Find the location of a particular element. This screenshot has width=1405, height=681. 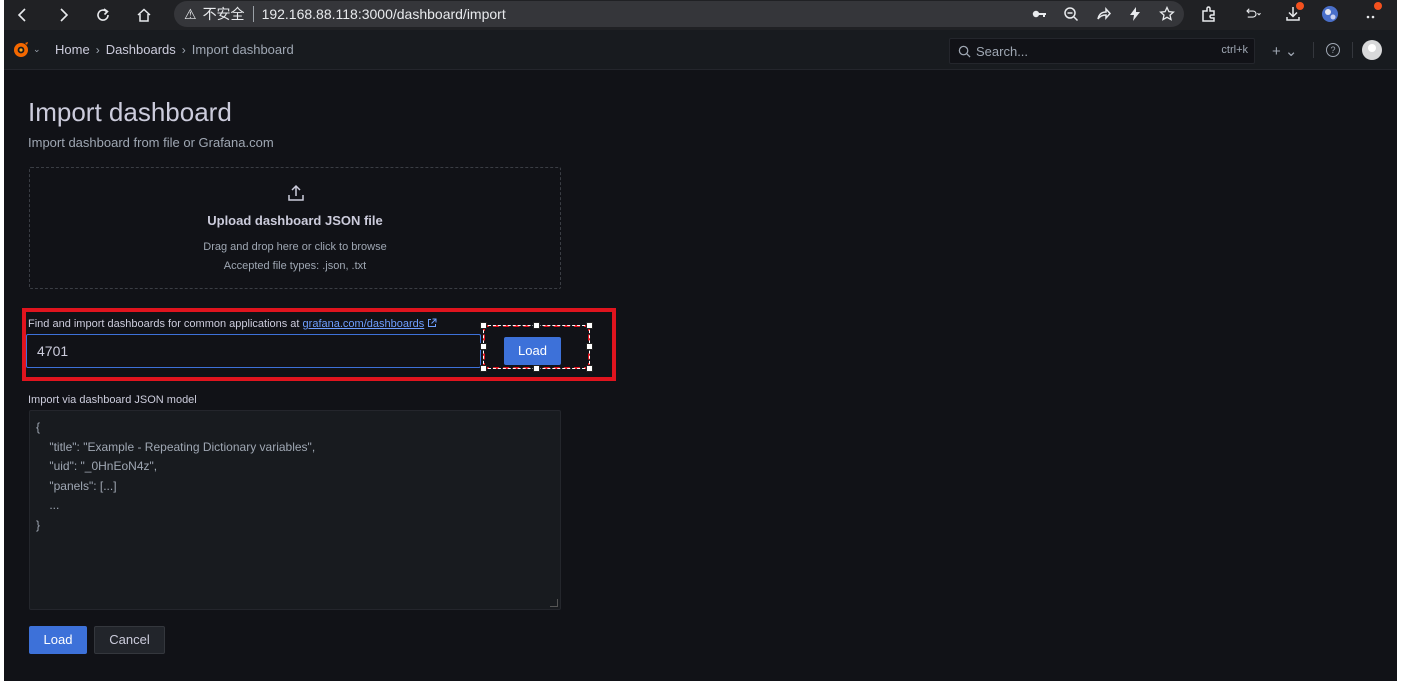

reload-icon is located at coordinates (103, 15).